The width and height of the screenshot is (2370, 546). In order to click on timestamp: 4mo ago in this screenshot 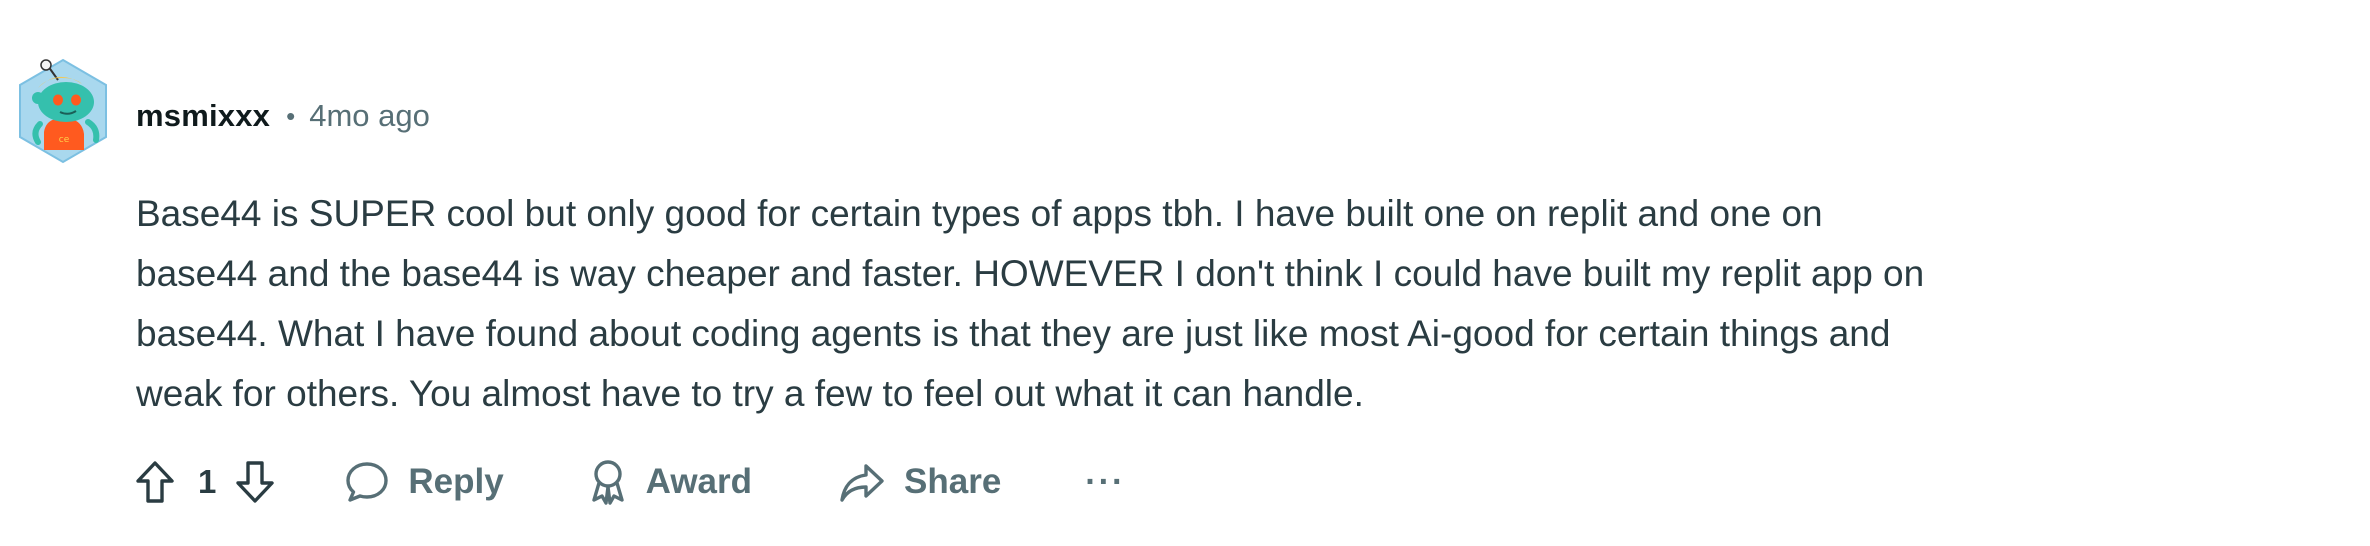, I will do `click(369, 116)`.